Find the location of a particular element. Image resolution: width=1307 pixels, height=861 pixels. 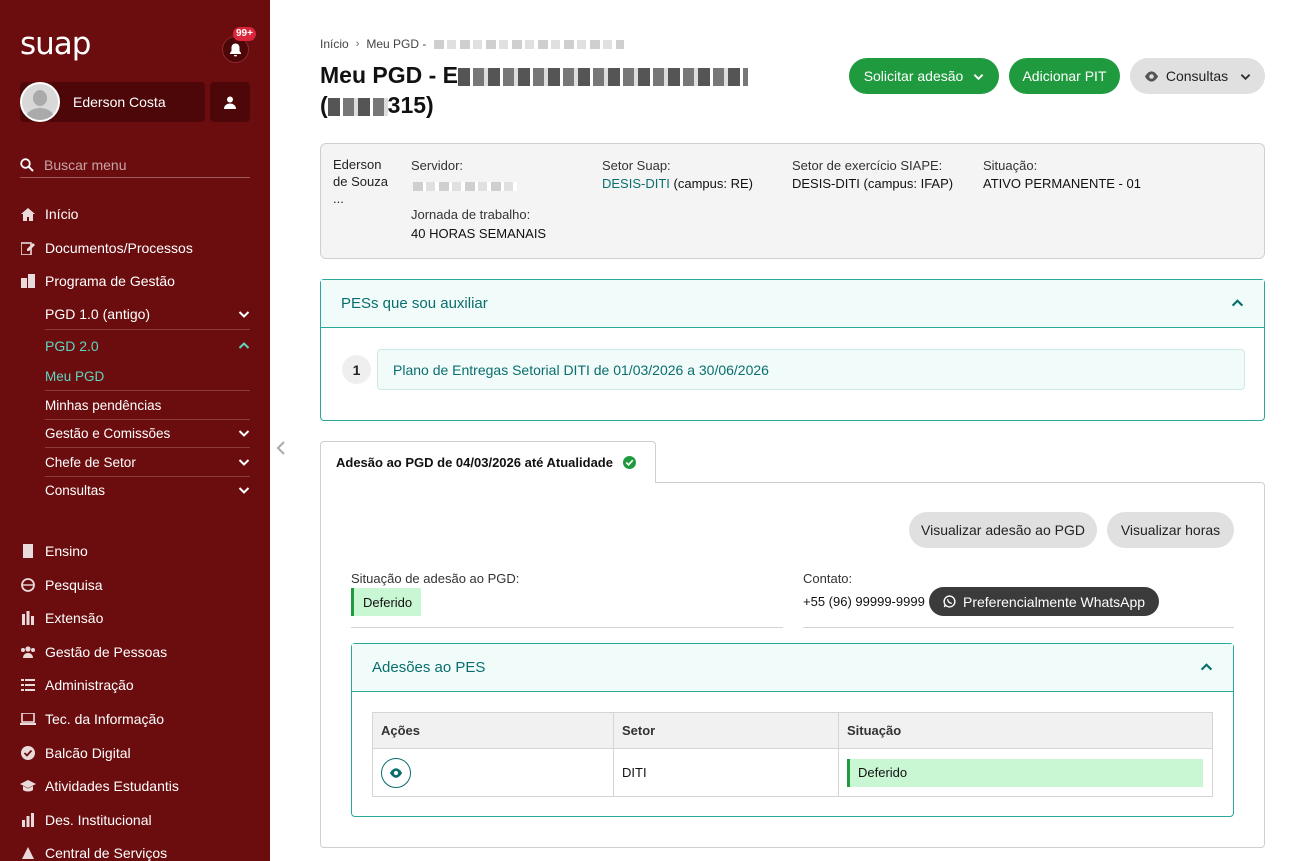

menu-extensao: Extensão is located at coordinates (135, 618).